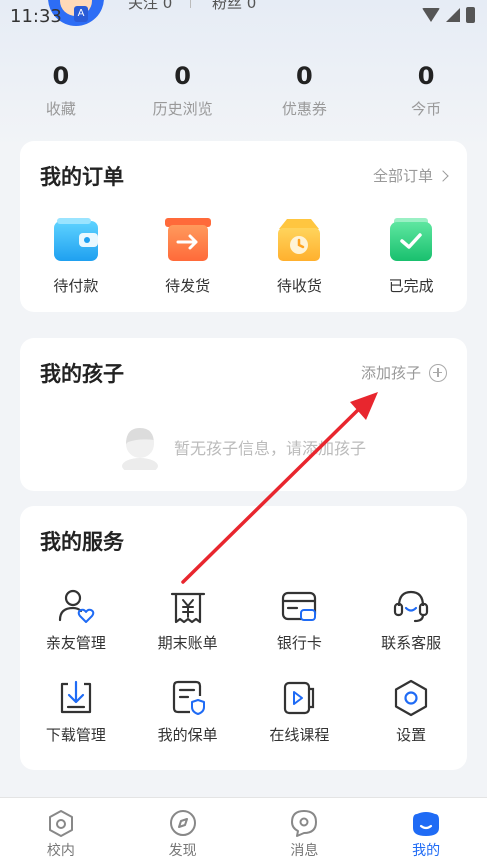  Describe the element at coordinates (299, 735) in the screenshot. I see `service-label: 在线课程` at that location.